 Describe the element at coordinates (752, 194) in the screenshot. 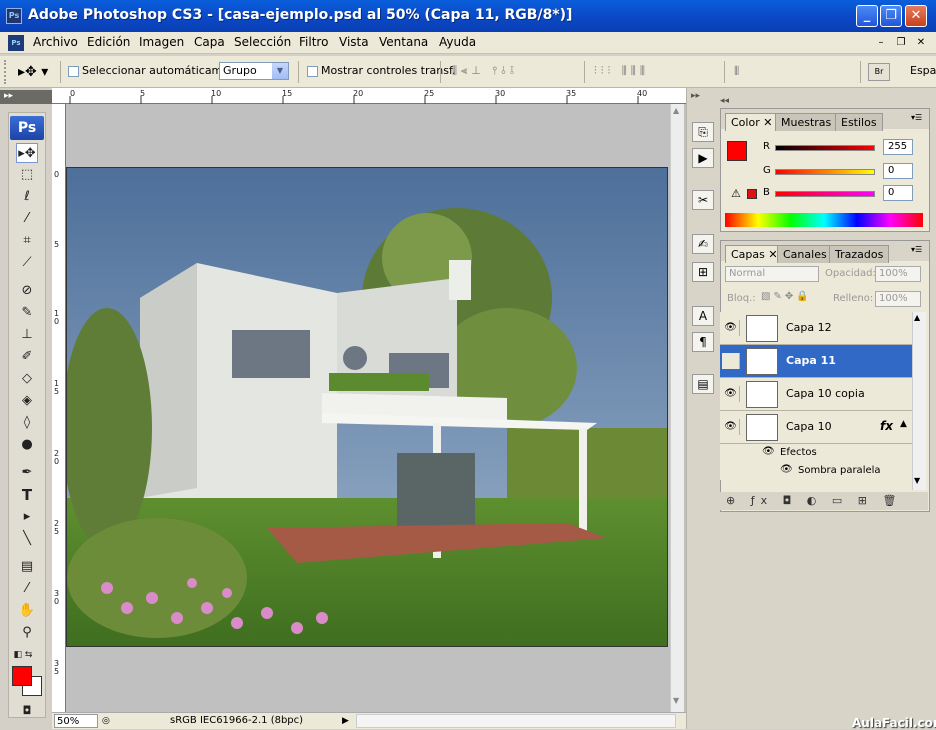

I see `web-color-swatch` at that location.